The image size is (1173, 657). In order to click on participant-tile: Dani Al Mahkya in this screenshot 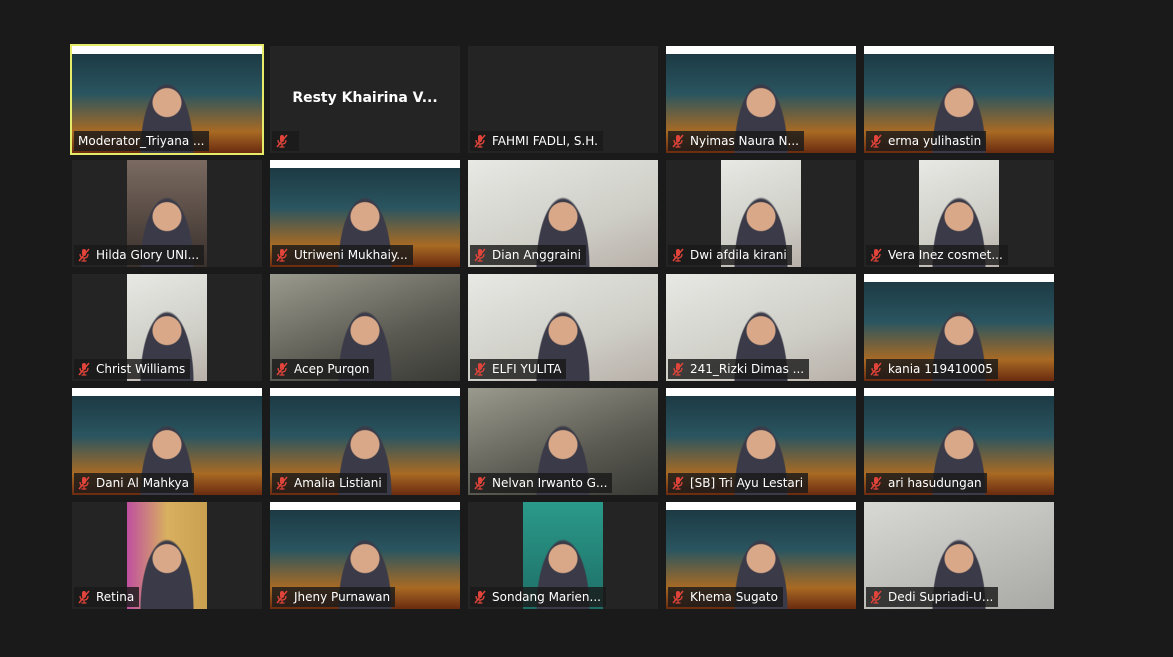, I will do `click(167, 441)`.